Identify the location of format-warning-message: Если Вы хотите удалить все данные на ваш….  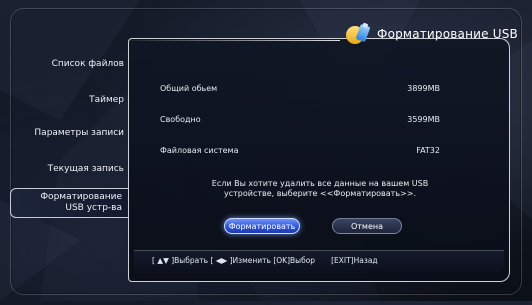
(320, 189).